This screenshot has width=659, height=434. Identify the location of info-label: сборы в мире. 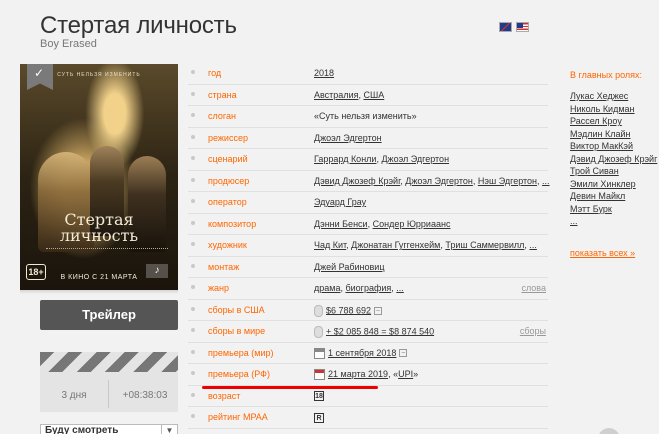
(237, 331).